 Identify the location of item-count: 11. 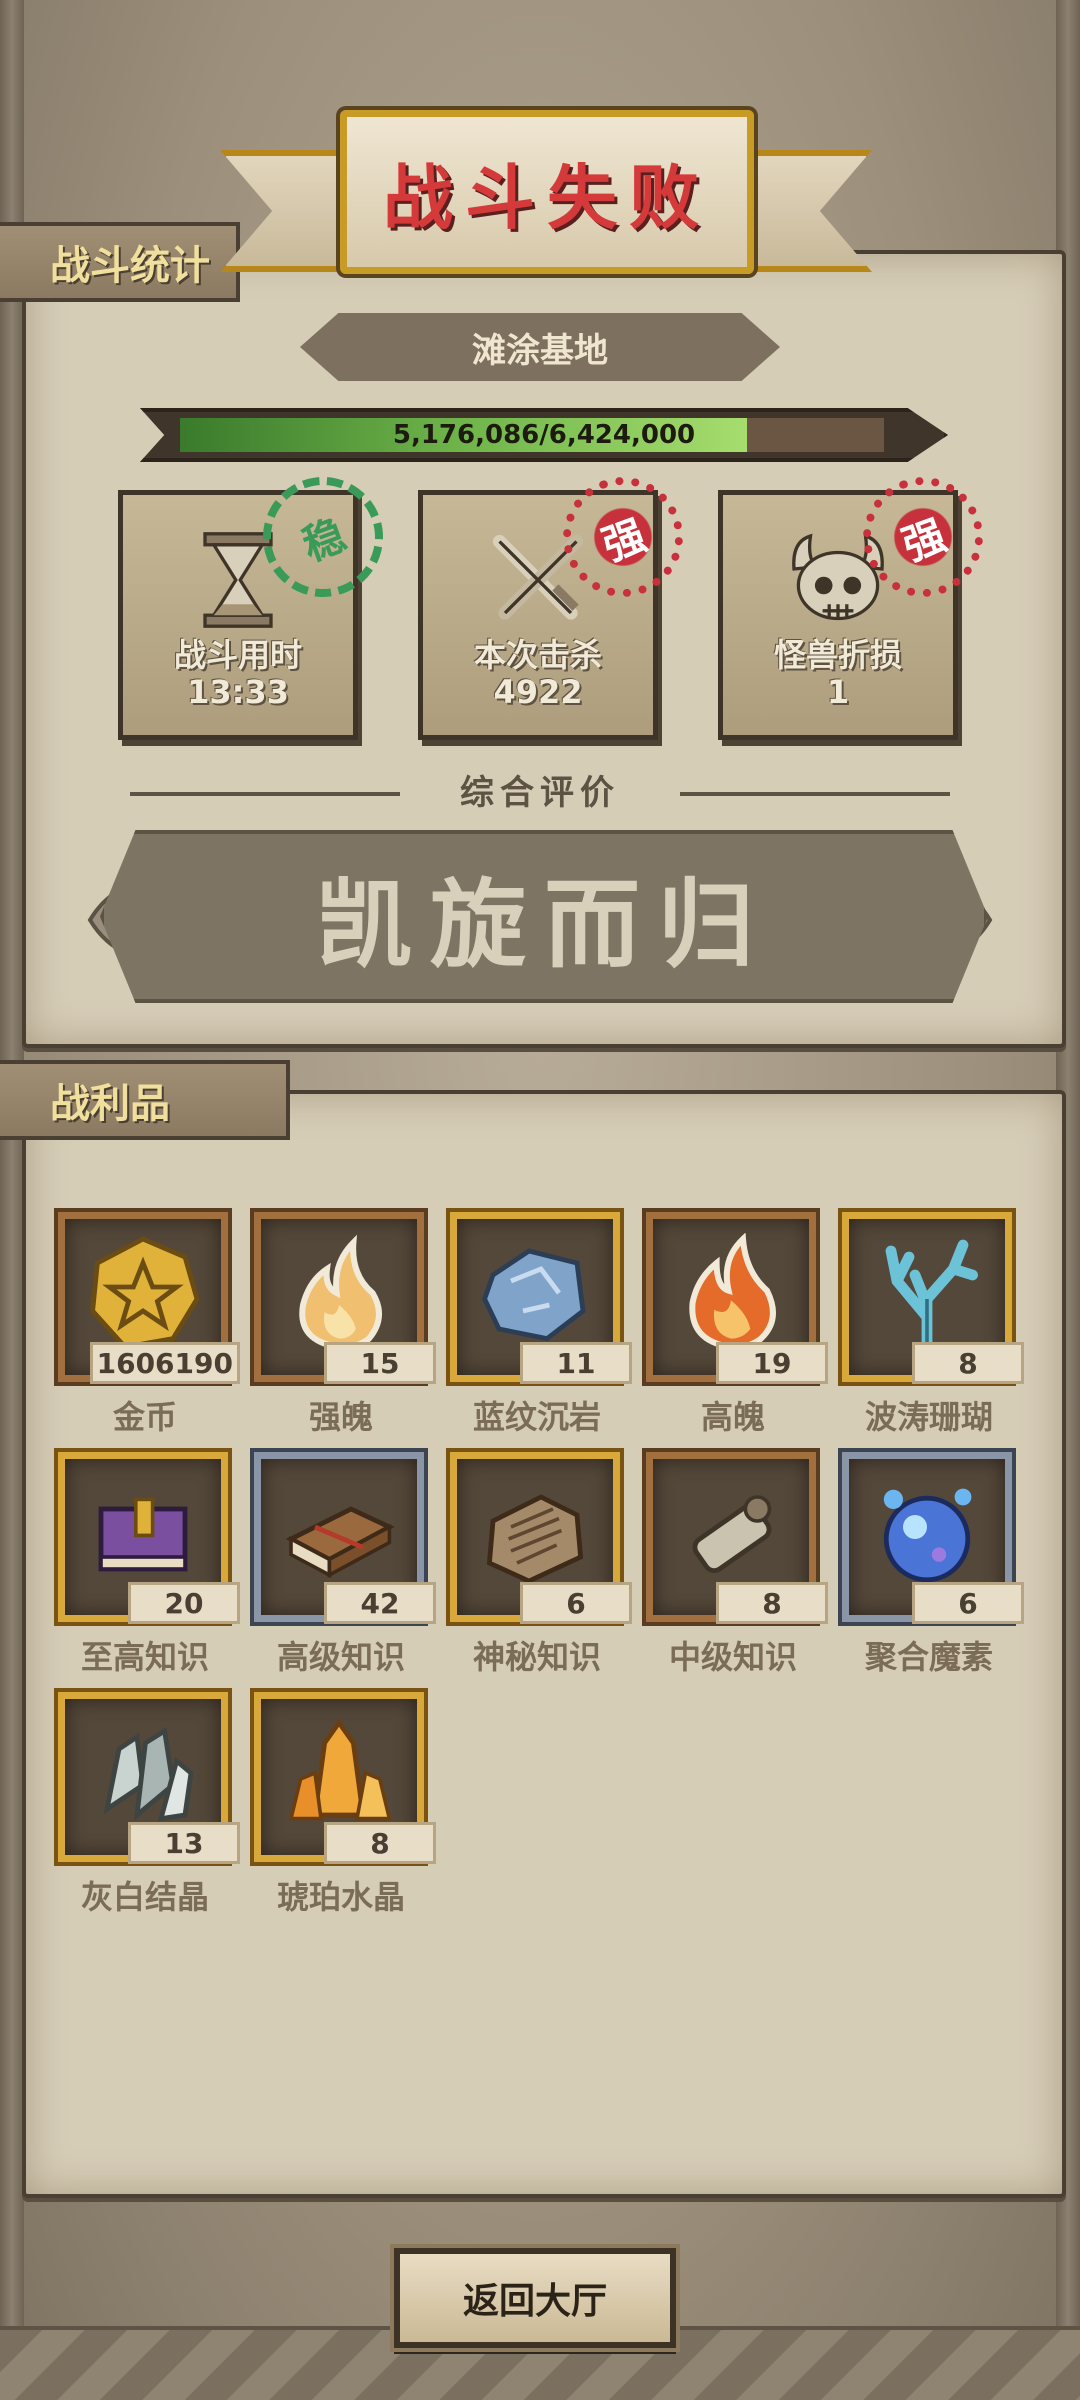
(576, 1363).